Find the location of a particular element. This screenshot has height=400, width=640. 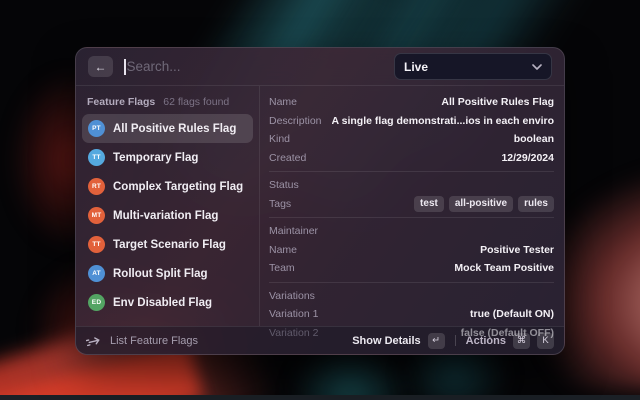

detail-row: Created 12/29/2024 is located at coordinates (411, 158).